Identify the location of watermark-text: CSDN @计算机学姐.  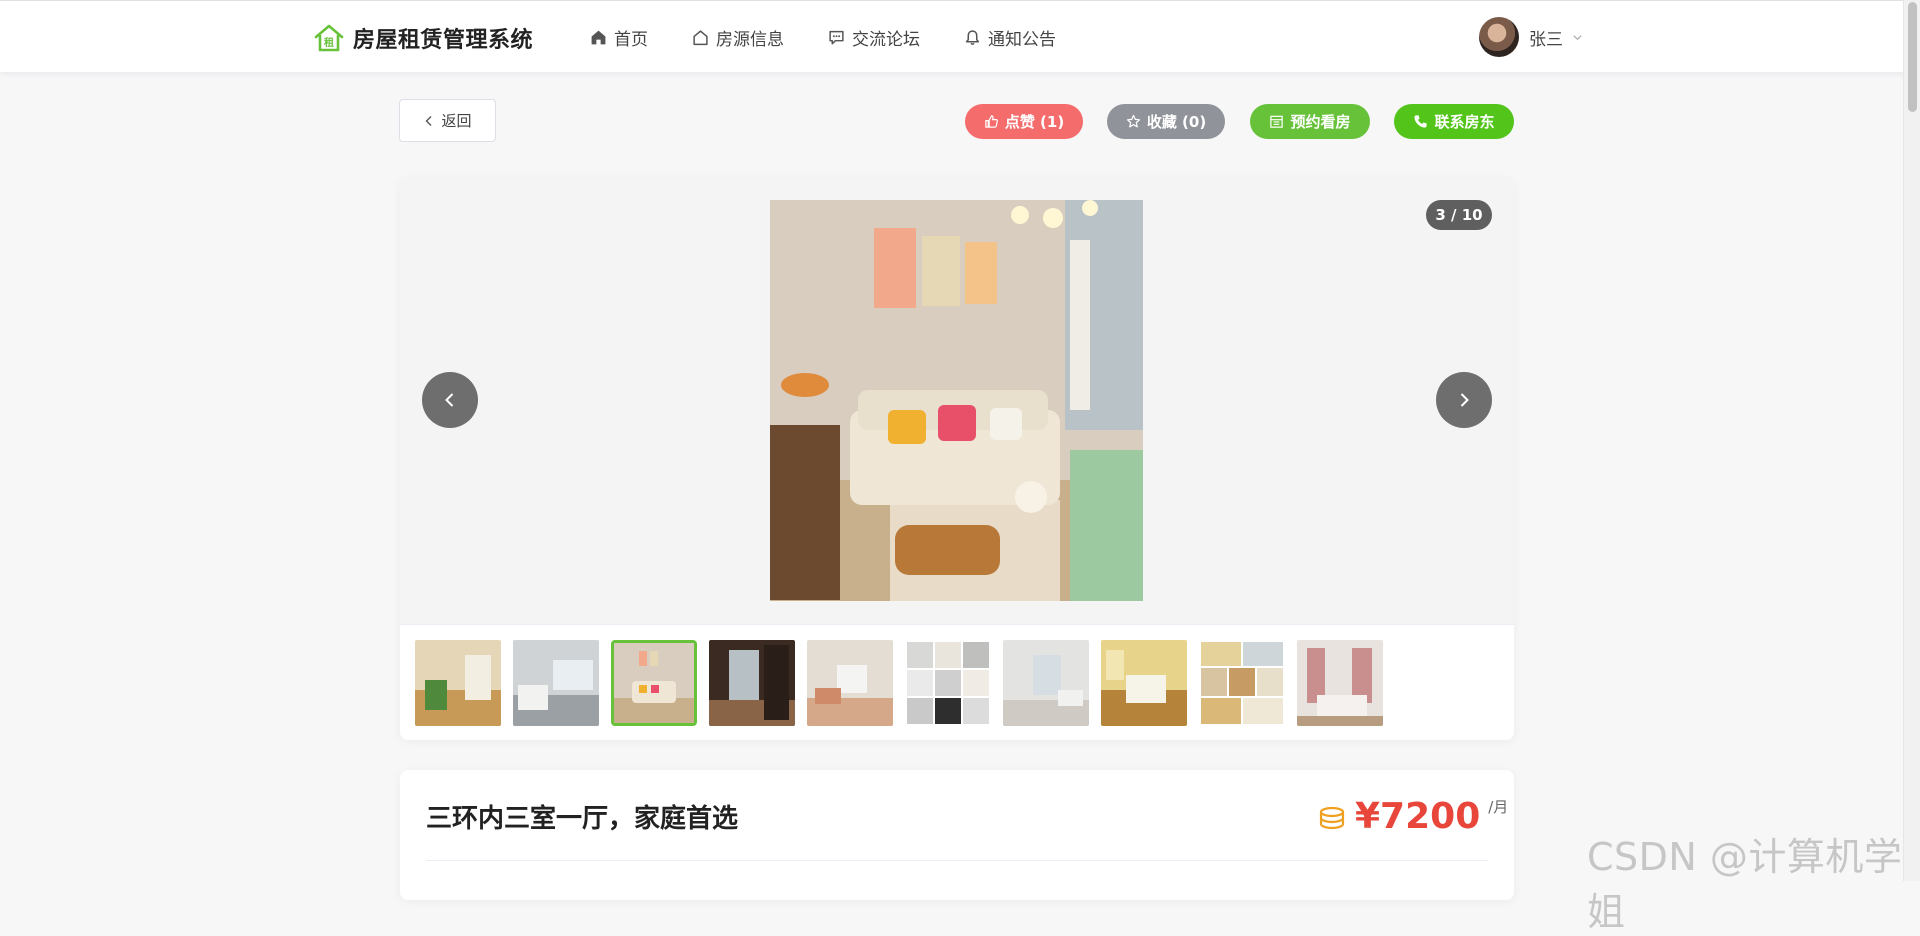
(1745, 884).